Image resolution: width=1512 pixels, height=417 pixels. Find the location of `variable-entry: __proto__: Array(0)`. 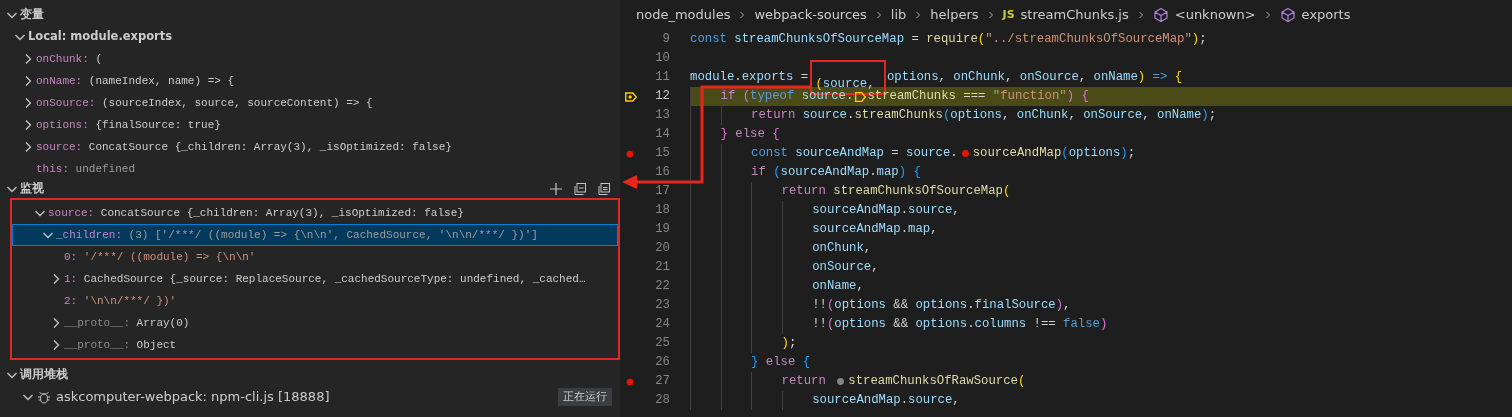

variable-entry: __proto__: Array(0) is located at coordinates (127, 323).